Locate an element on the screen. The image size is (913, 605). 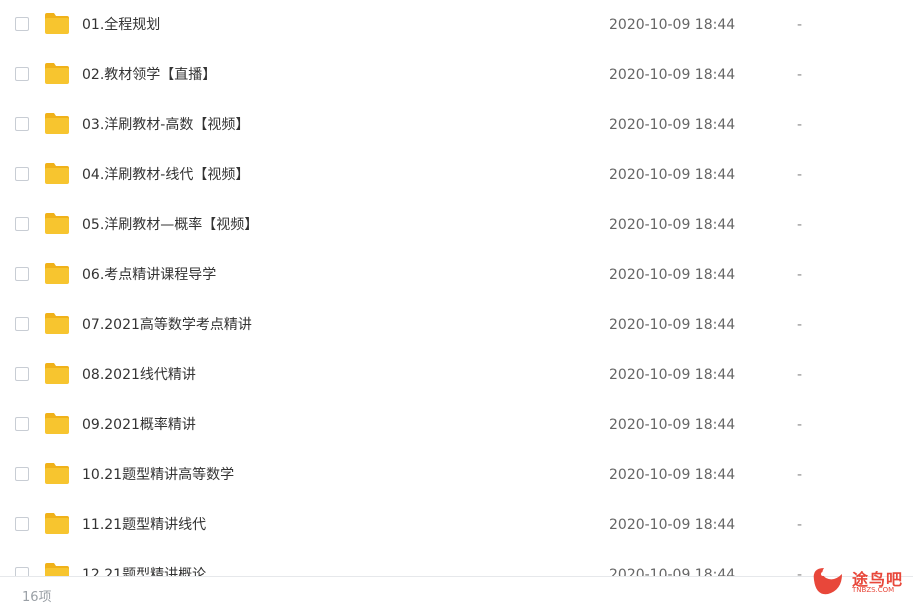
list-item: 03.洋刷教材-高数【视频】 2020-10-09 18:44 - is located at coordinates (456, 125).